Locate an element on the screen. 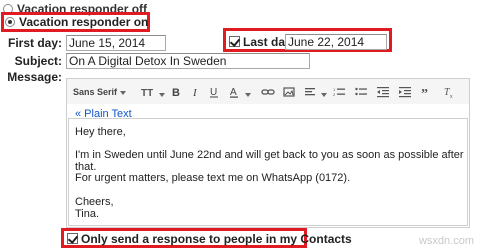 Image resolution: width=480 pixels, height=249 pixels. italic-icon: I is located at coordinates (196, 92).